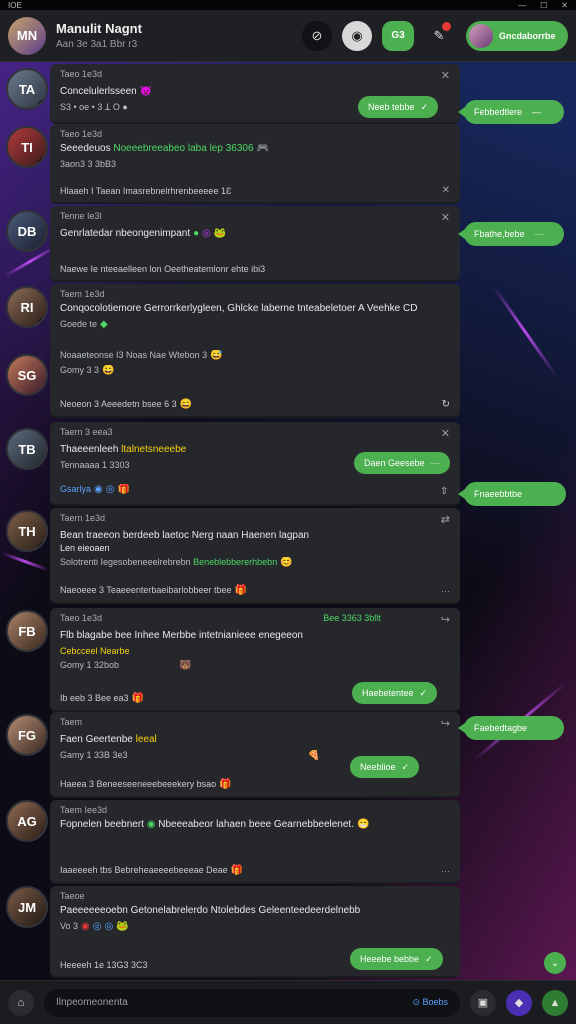  I want to click on green-action-button: G3, so click(398, 35).